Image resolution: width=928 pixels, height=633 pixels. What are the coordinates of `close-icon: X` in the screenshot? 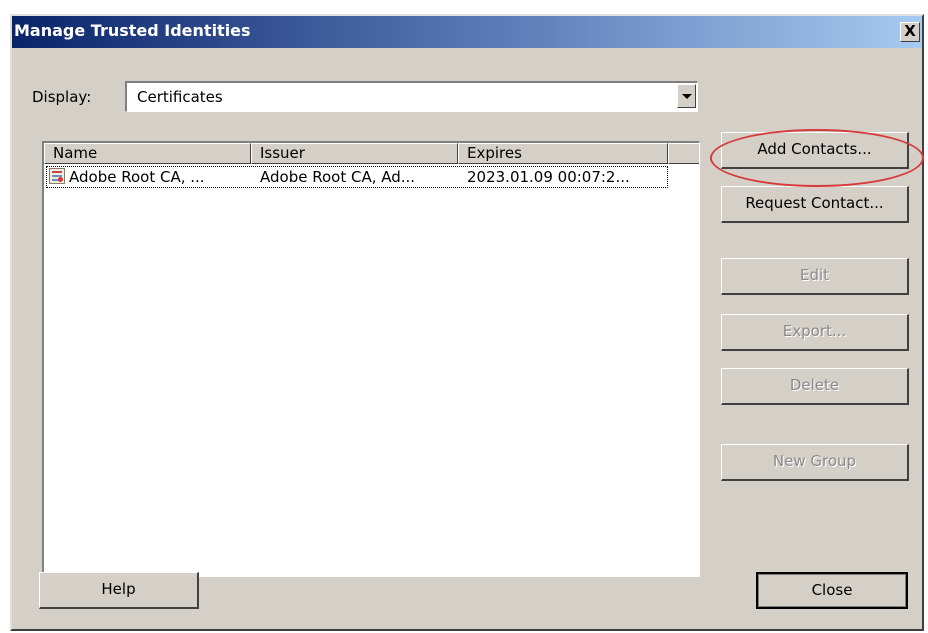 It's located at (910, 32).